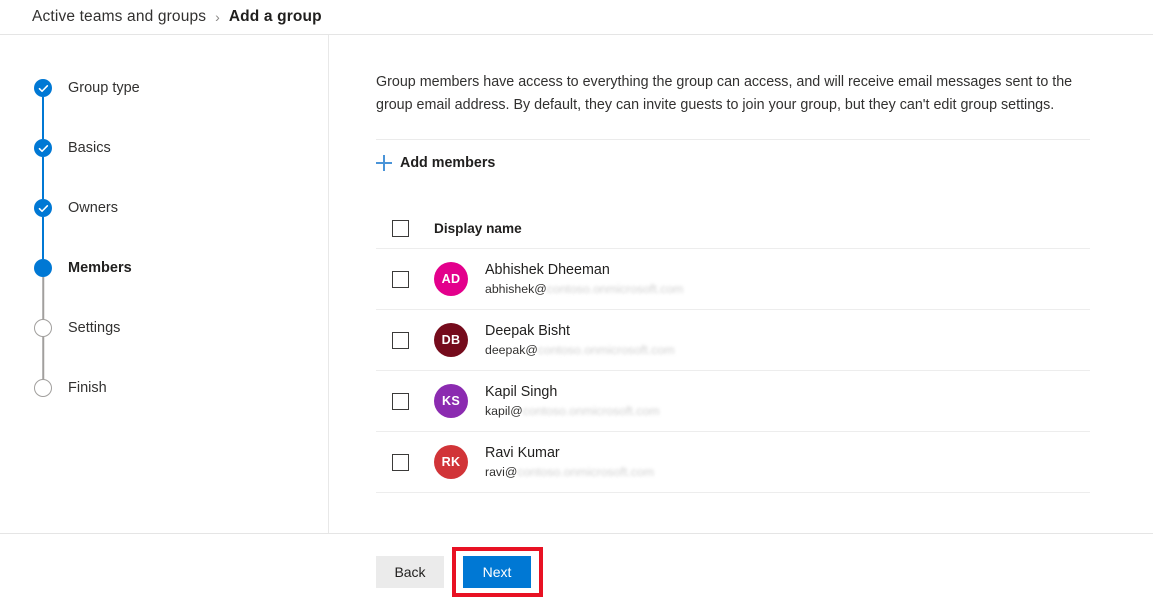 The width and height of the screenshot is (1153, 597). What do you see at coordinates (504, 410) in the screenshot?
I see `member-email-visible: kapil@` at bounding box center [504, 410].